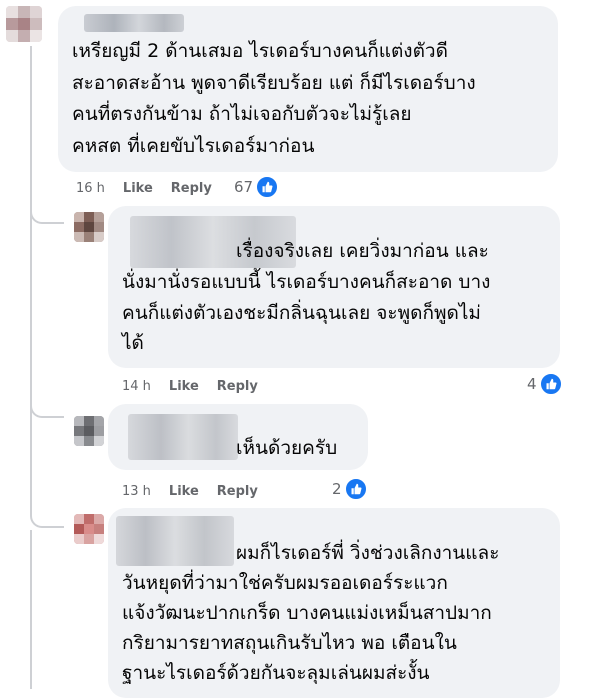 Image resolution: width=600 pixels, height=698 pixels. What do you see at coordinates (362, 251) in the screenshot?
I see `comment-text-line: เรื่องจริงเลย เคยวิ่งมาก่อน และ` at bounding box center [362, 251].